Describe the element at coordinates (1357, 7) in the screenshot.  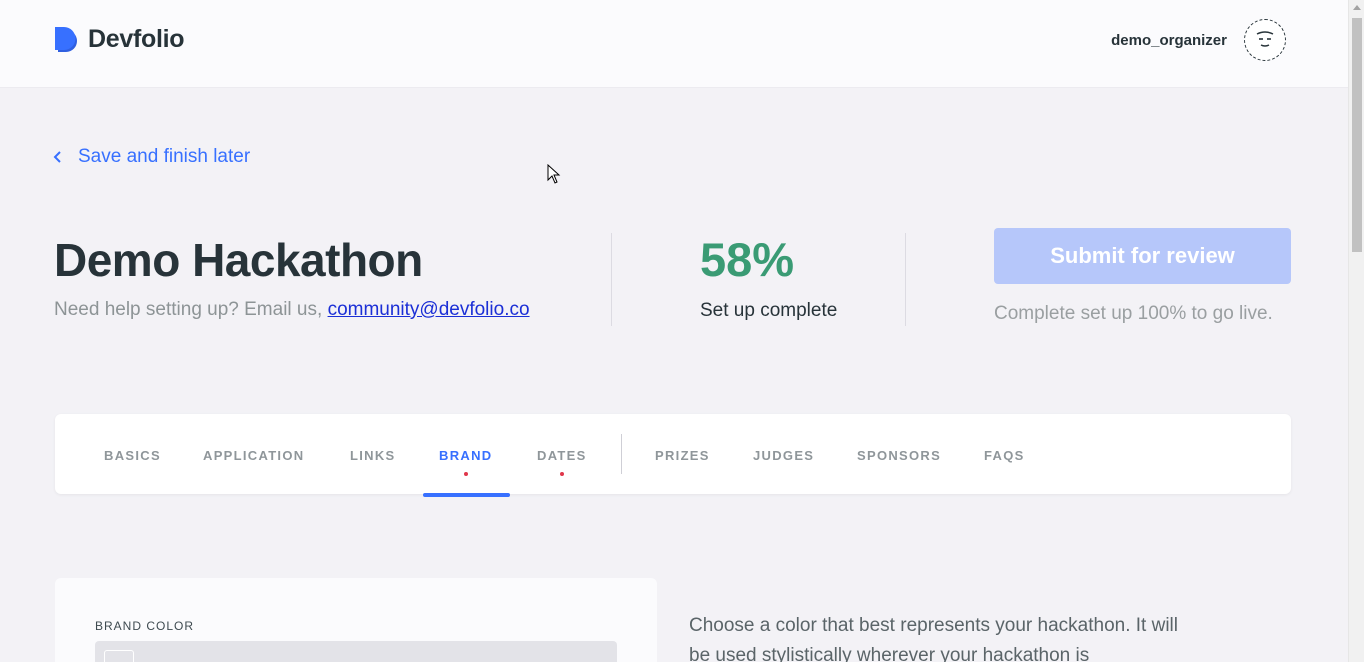
I see `scroll-up-arrow-icon` at that location.